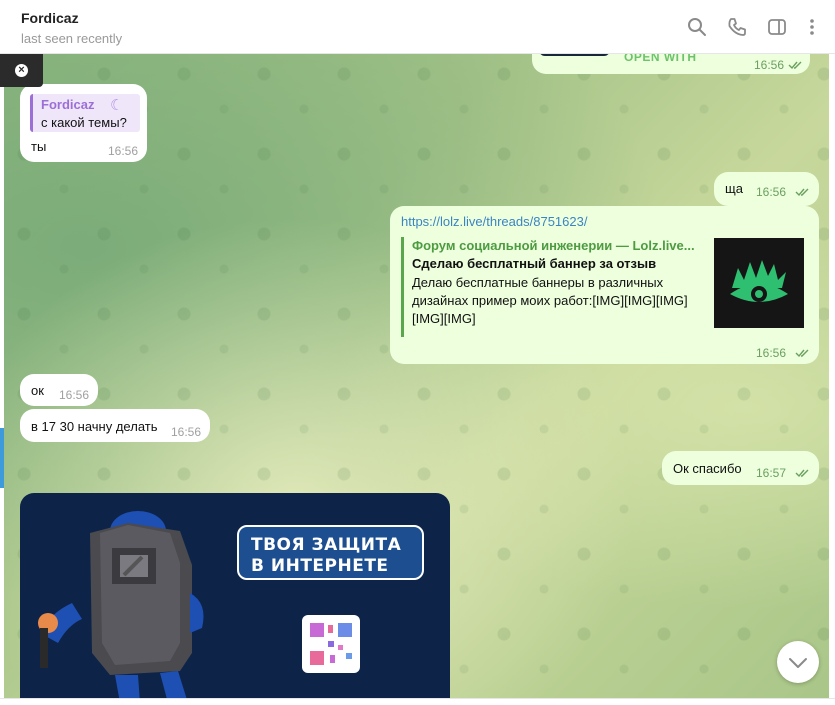  What do you see at coordinates (534, 263) in the screenshot?
I see `preview-title: Сделаю бесплатный баннер за отзыв` at bounding box center [534, 263].